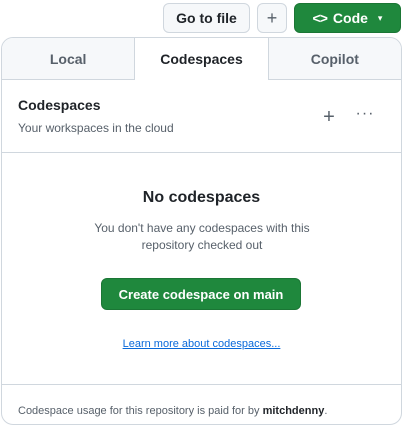 Image resolution: width=406 pixels, height=427 pixels. Describe the element at coordinates (320, 18) in the screenshot. I see `code-icon: <>` at that location.